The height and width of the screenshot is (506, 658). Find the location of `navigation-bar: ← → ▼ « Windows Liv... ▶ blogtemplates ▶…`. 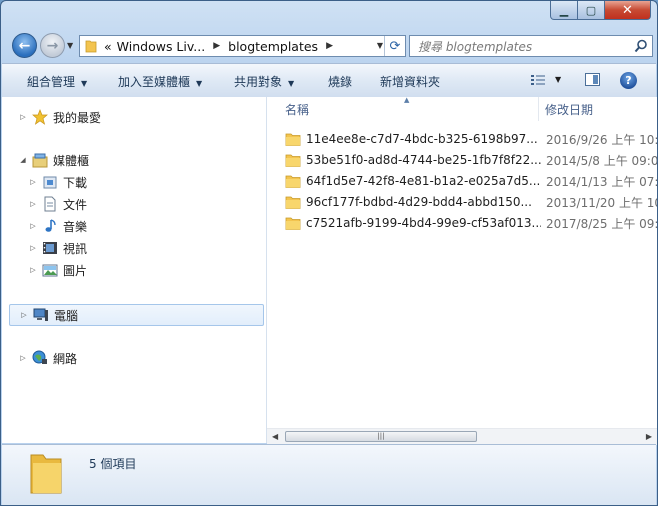

navigation-bar: ← → ▼ « Windows Liv... ▶ blogtemplates ▶… is located at coordinates (331, 46).